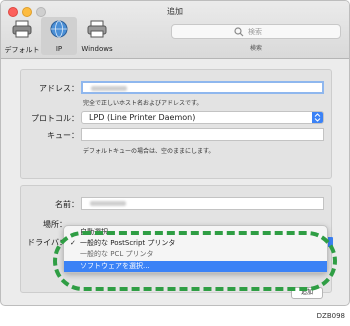 This screenshot has width=350, height=326. What do you see at coordinates (175, 11) in the screenshot?
I see `window-title: 追加` at bounding box center [175, 11].